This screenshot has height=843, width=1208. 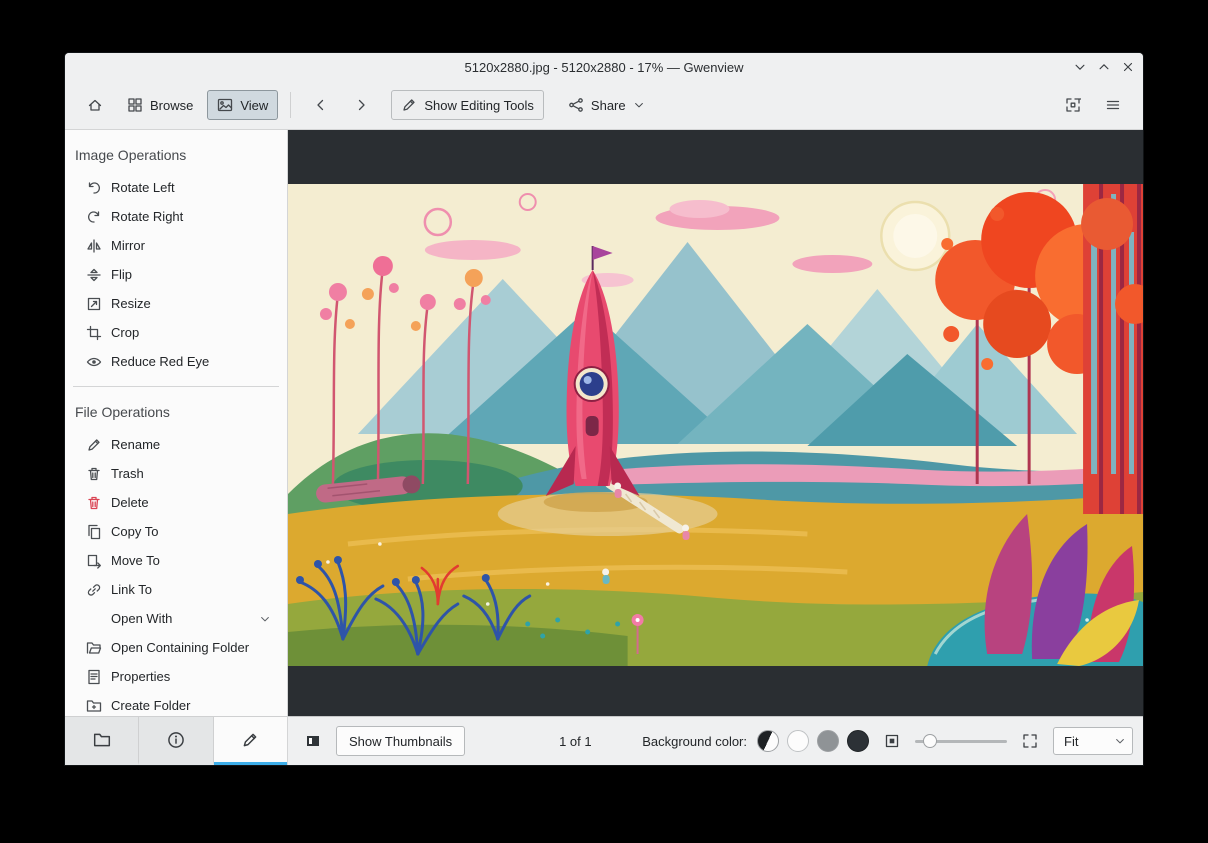 I want to click on item-label: Create Folder, so click(x=151, y=705).